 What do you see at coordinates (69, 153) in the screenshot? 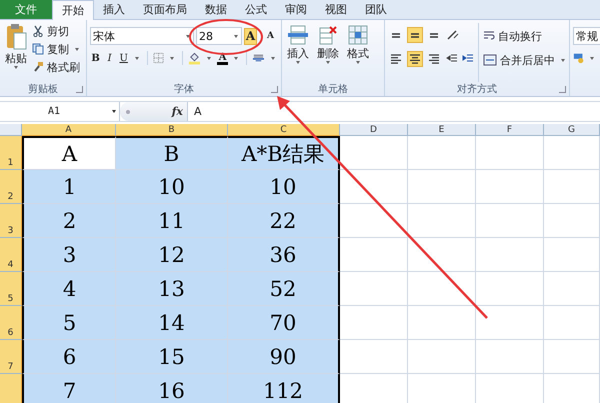
I see `table-cell: A` at bounding box center [69, 153].